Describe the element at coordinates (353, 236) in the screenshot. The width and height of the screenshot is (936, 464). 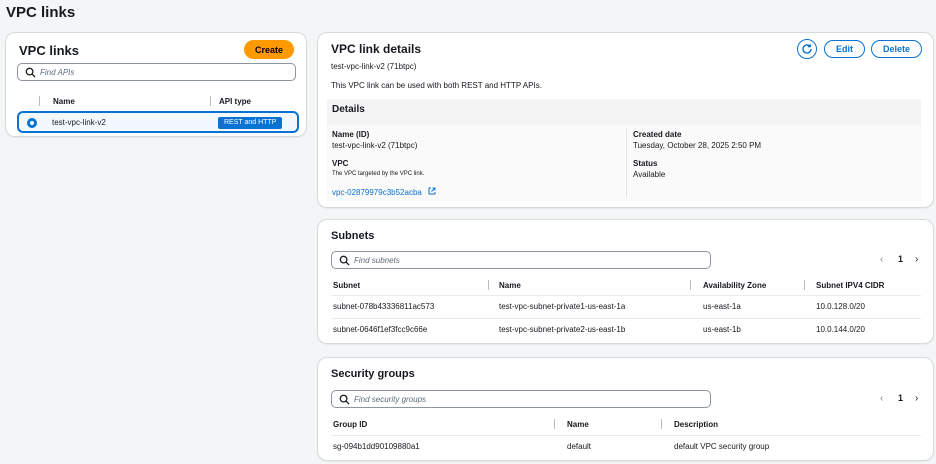
I see `subnets-title: Subnets` at that location.